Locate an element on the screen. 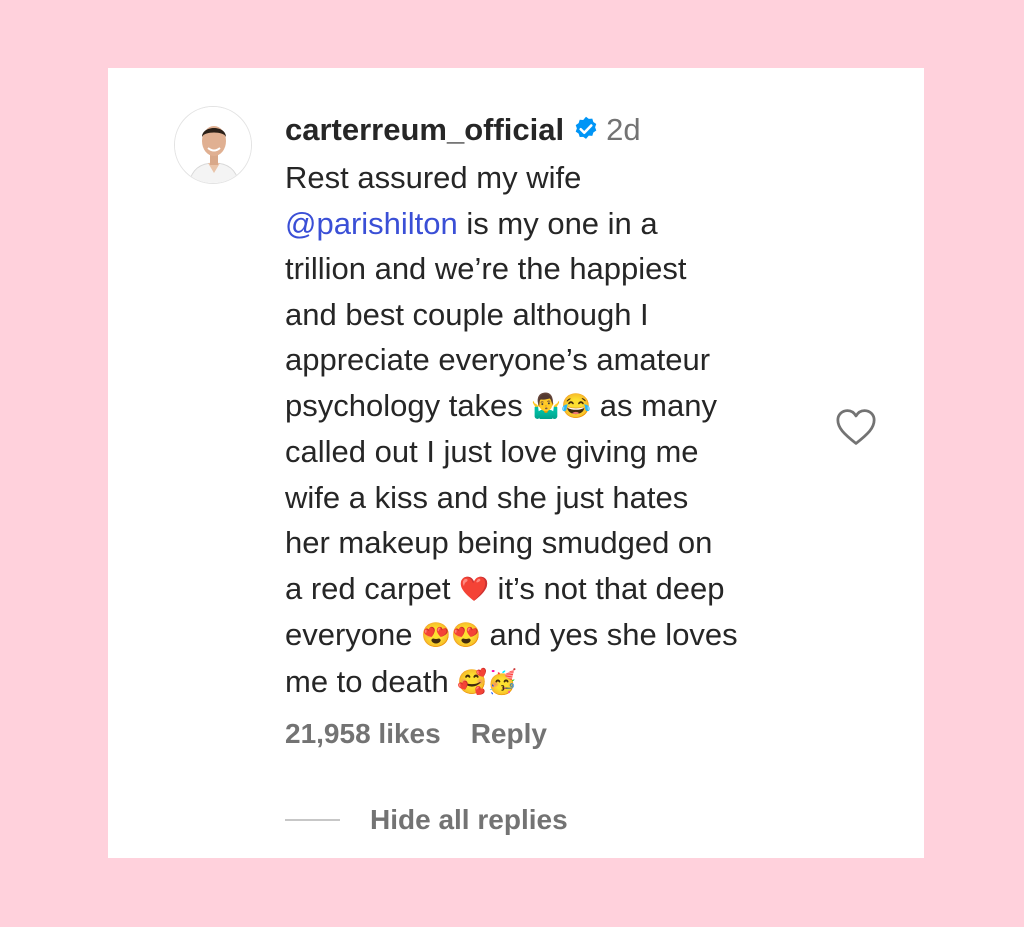  comment-text-line: wife a kiss and she just hates is located at coordinates (487, 497).